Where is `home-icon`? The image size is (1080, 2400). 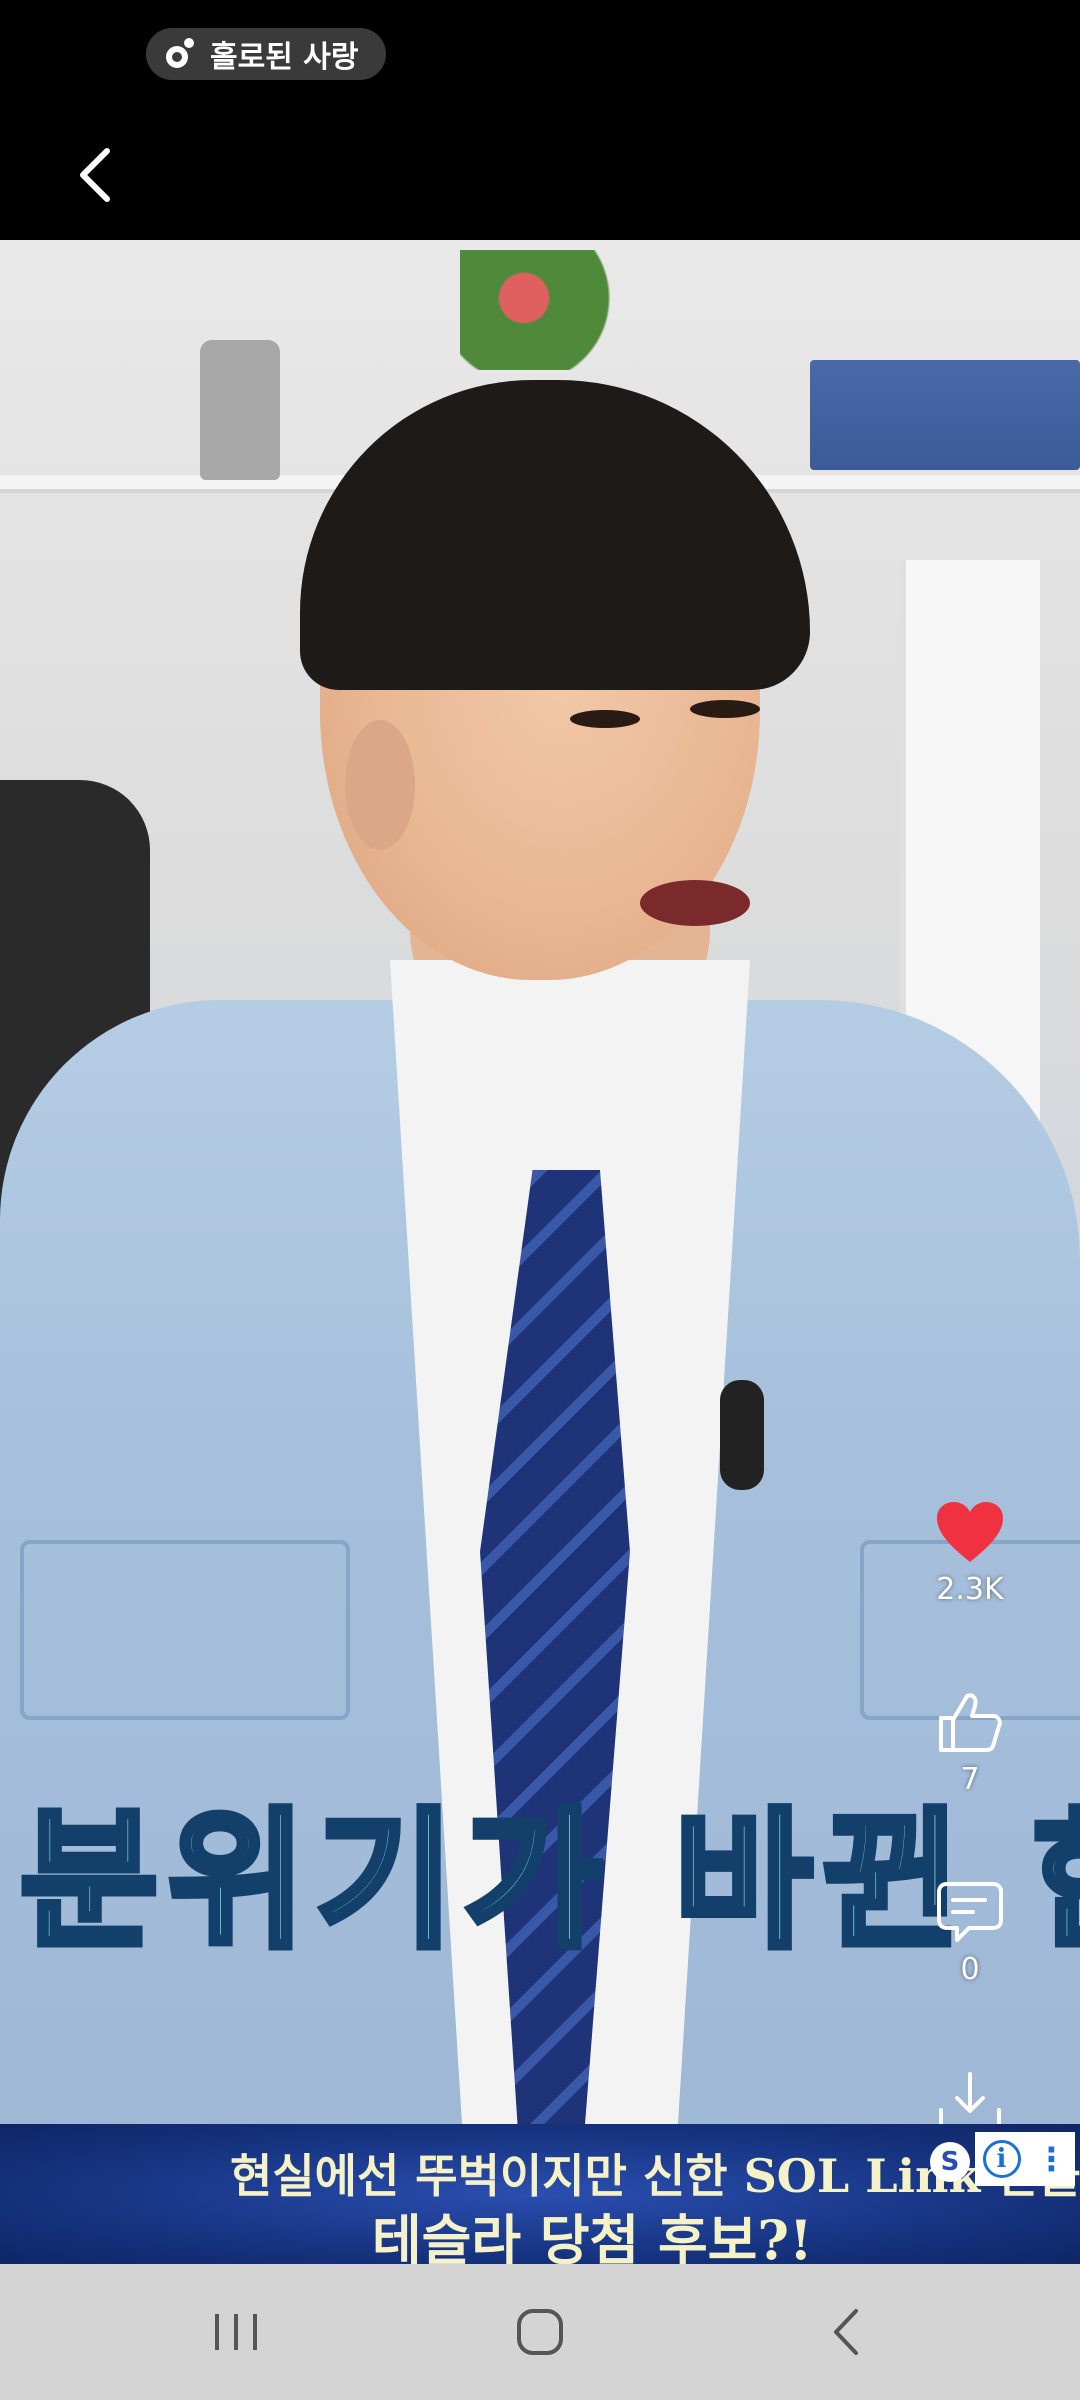 home-icon is located at coordinates (540, 2332).